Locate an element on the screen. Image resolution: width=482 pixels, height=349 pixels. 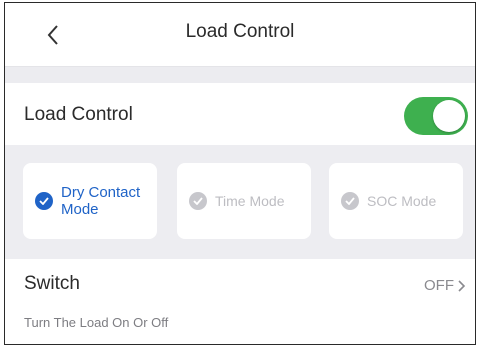
load-control-label: Load Control is located at coordinates (78, 114).